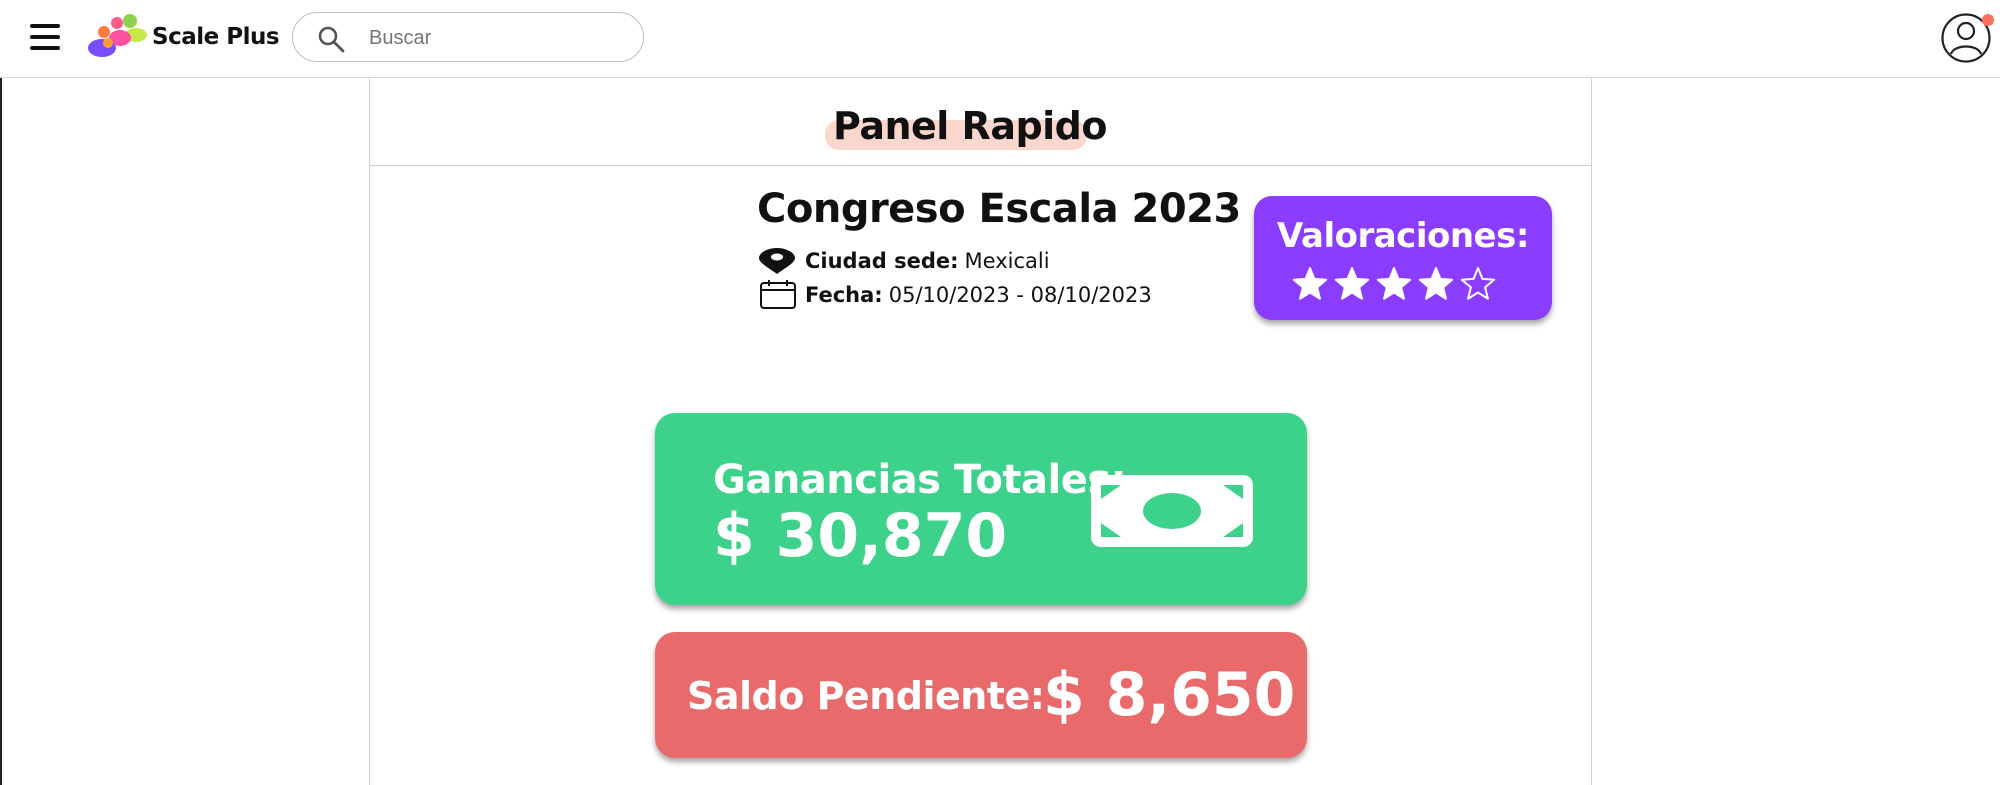  What do you see at coordinates (1169, 695) in the screenshot?
I see `balance-value: $ 8,650` at bounding box center [1169, 695].